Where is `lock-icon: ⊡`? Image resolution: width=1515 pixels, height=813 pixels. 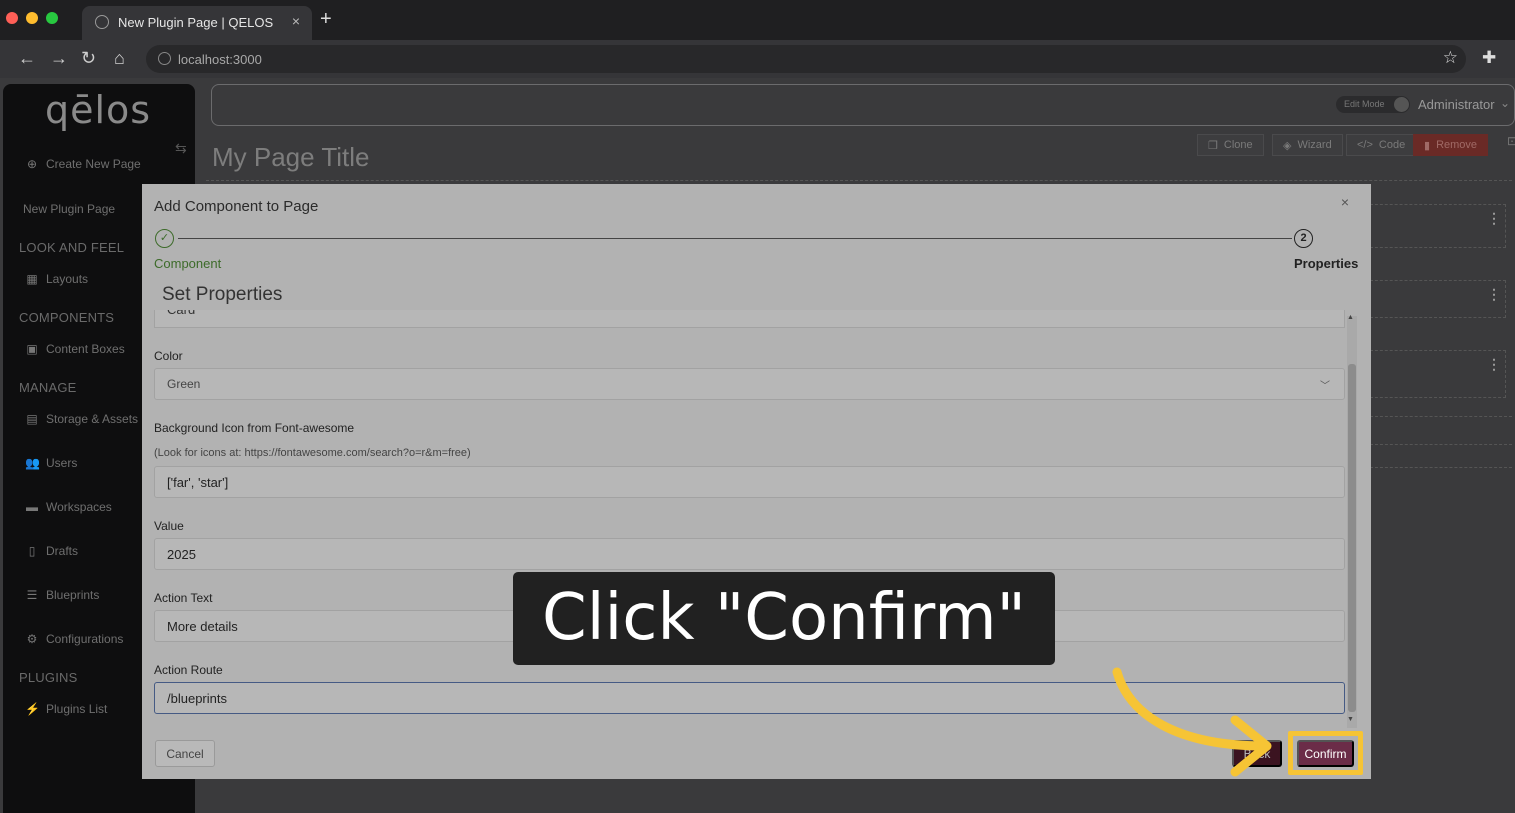
lock-icon: ⊡ is located at coordinates (1511, 141).